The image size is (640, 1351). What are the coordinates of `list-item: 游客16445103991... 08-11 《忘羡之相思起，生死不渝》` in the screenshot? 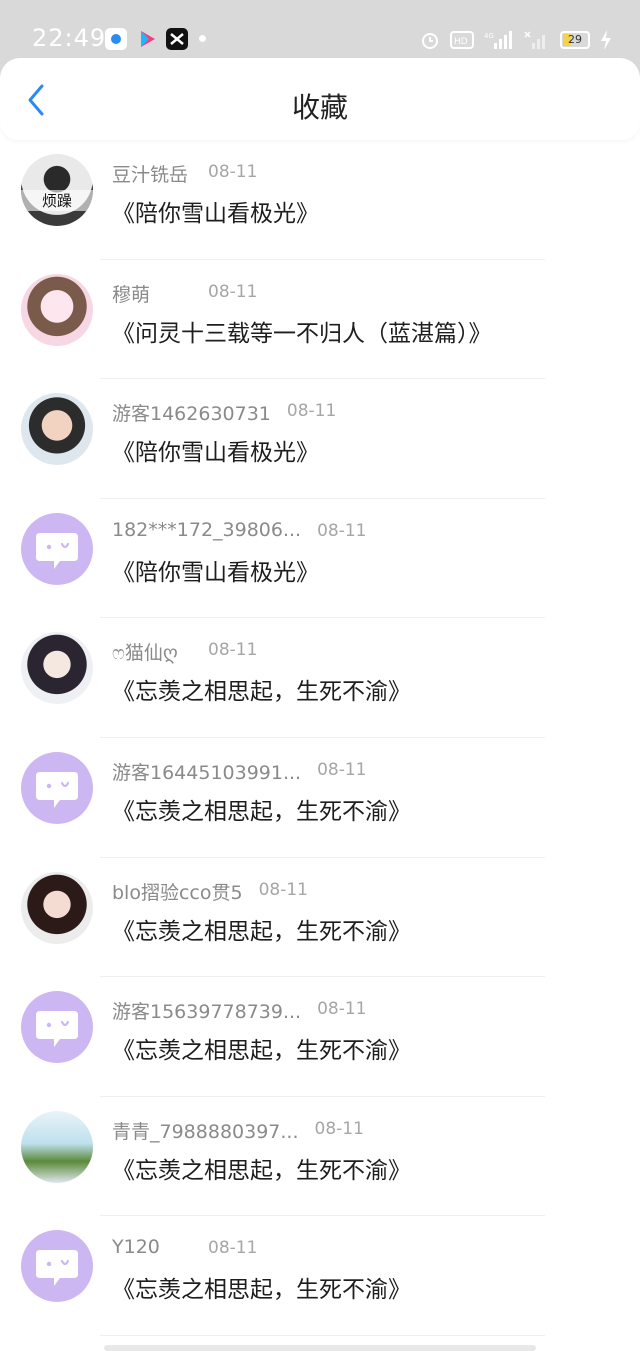 It's located at (320, 798).